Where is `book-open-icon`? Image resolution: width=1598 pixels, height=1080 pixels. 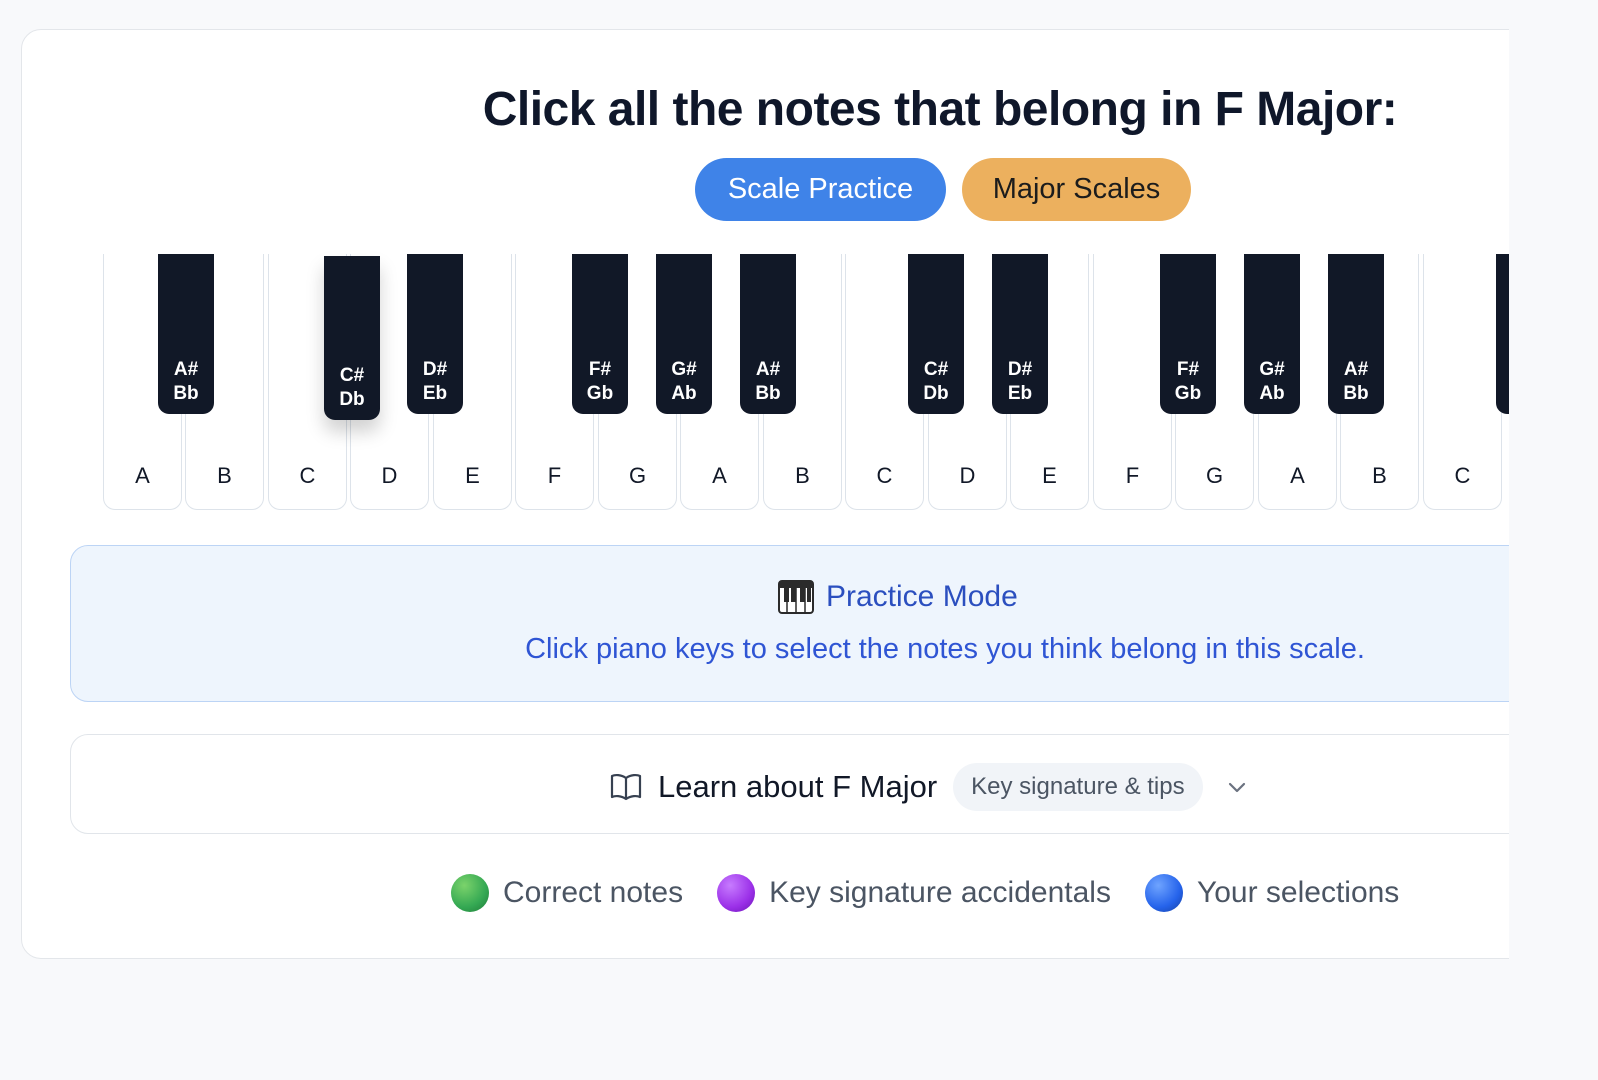 book-open-icon is located at coordinates (626, 787).